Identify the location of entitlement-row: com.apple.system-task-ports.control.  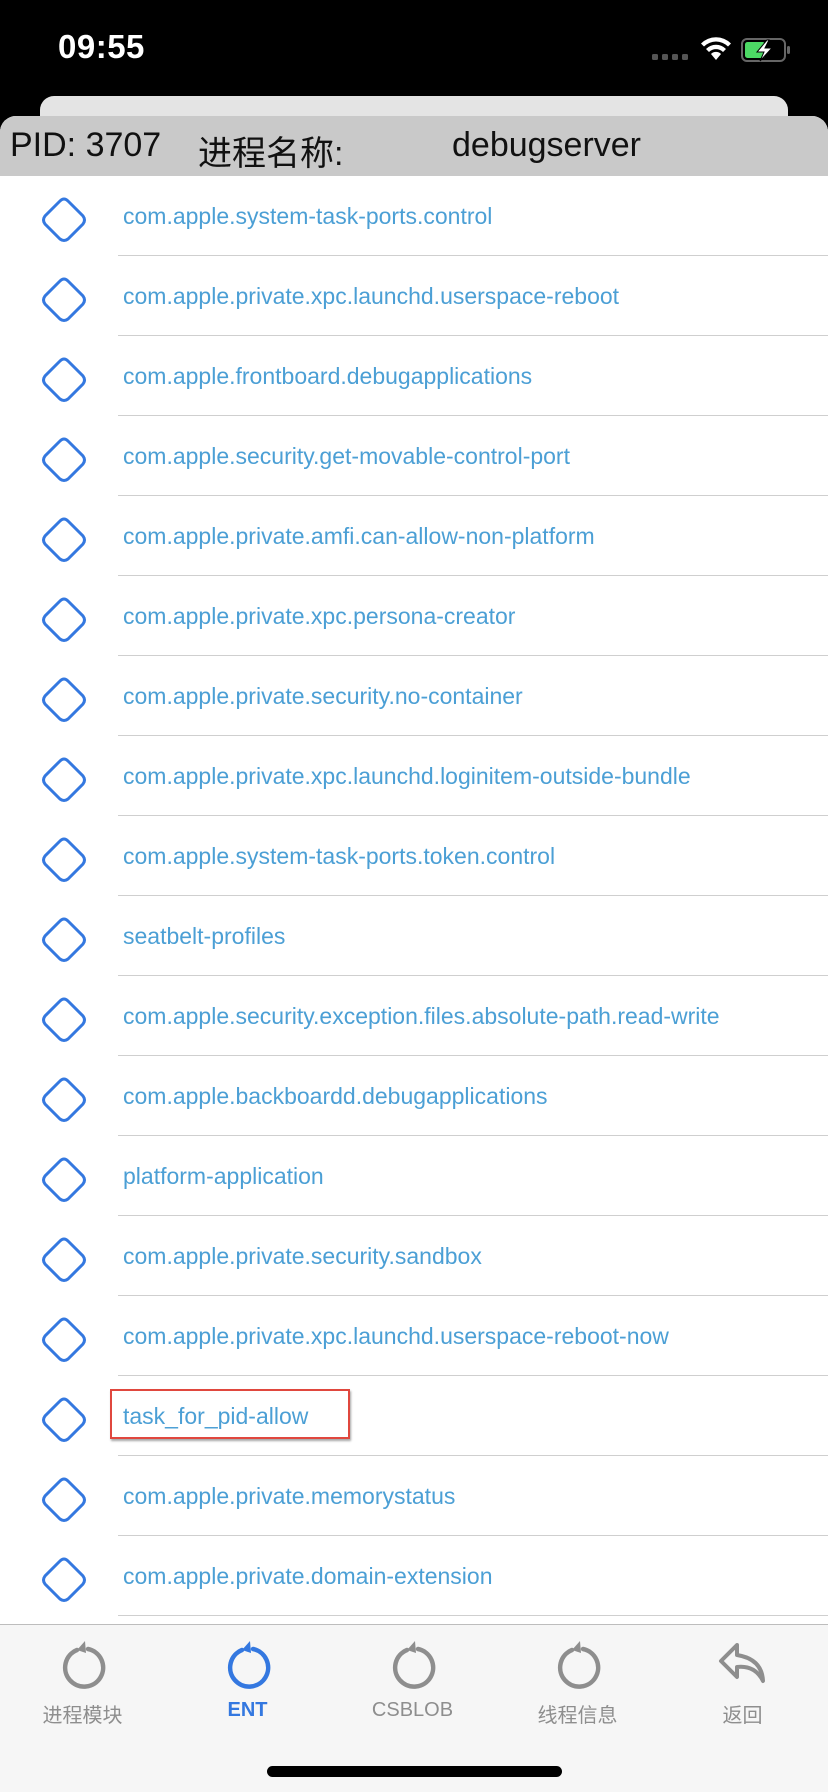
(414, 216).